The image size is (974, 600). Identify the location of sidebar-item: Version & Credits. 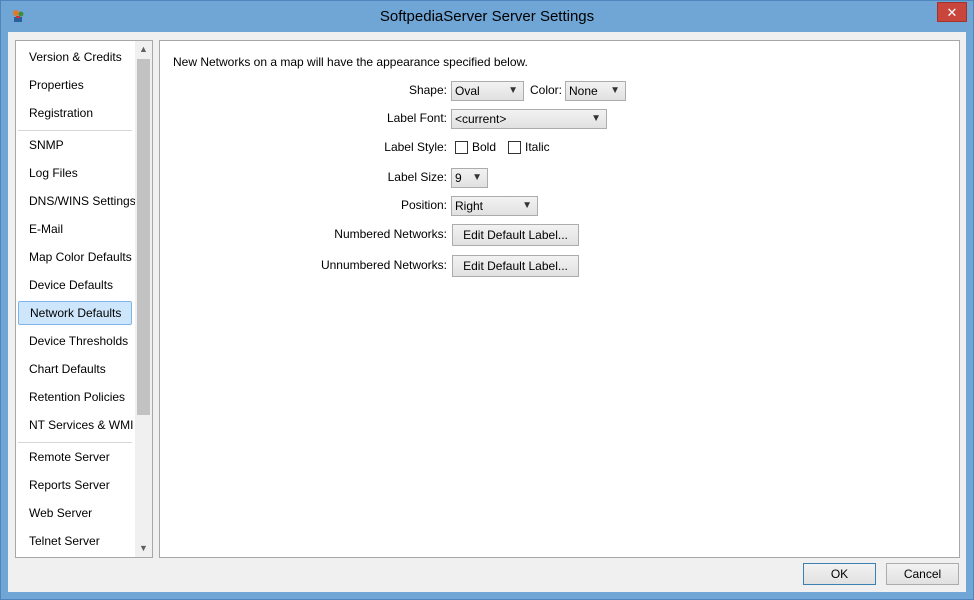
(75, 57).